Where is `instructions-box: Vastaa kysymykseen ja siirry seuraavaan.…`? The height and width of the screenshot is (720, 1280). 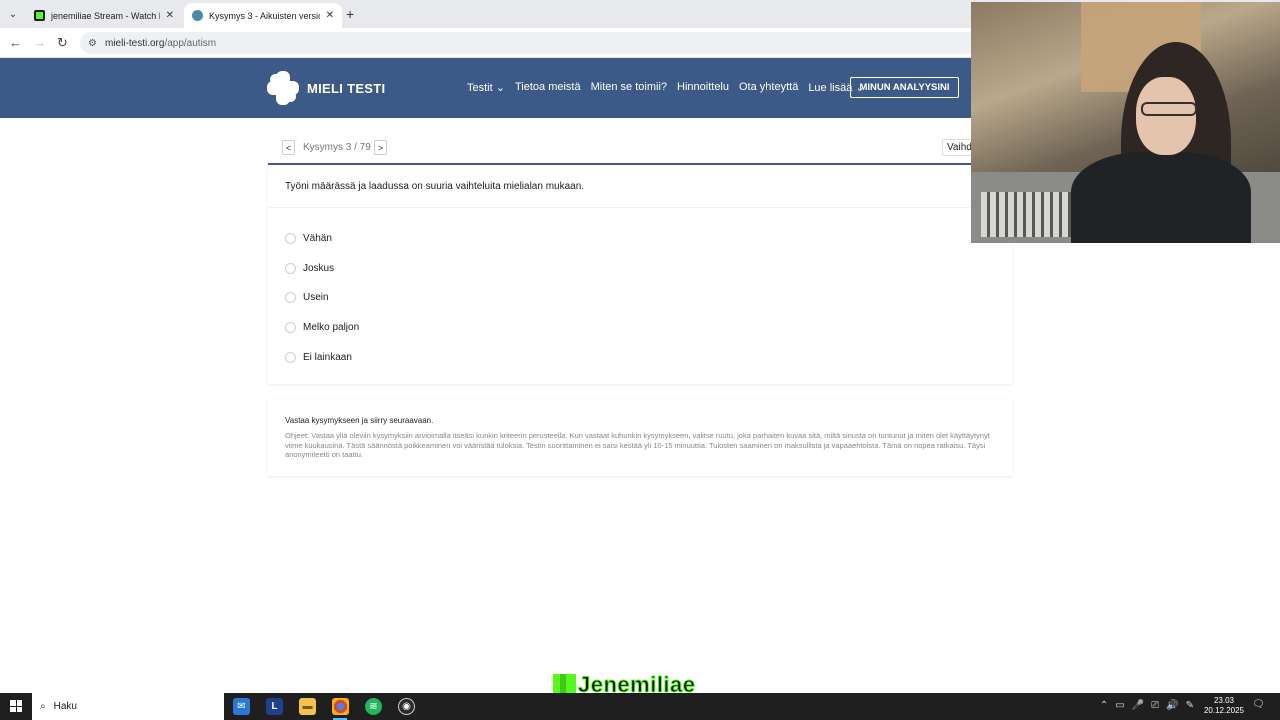
instructions-box: Vastaa kysymykseen ja siirry seuraavaan.… is located at coordinates (640, 438).